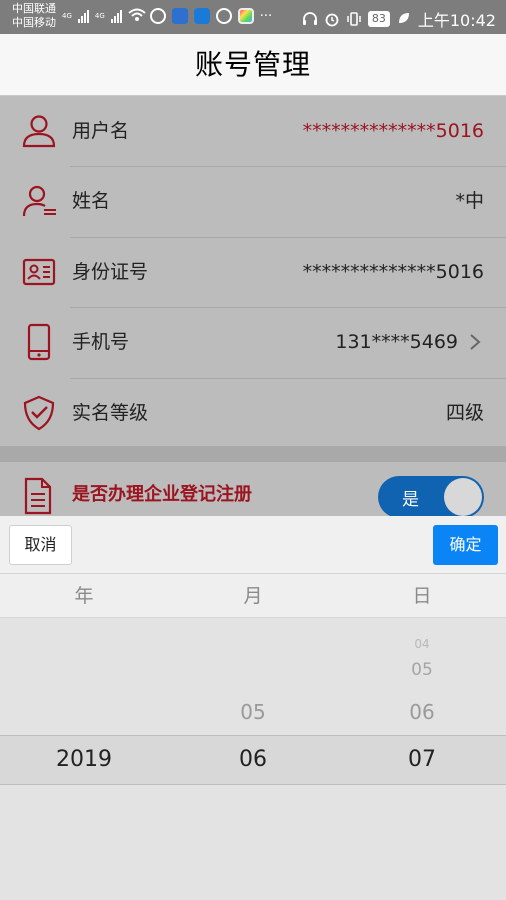 The width and height of the screenshot is (506, 900). What do you see at coordinates (167, 16) in the screenshot?
I see `status-icons-left: 4G 4G ···` at bounding box center [167, 16].